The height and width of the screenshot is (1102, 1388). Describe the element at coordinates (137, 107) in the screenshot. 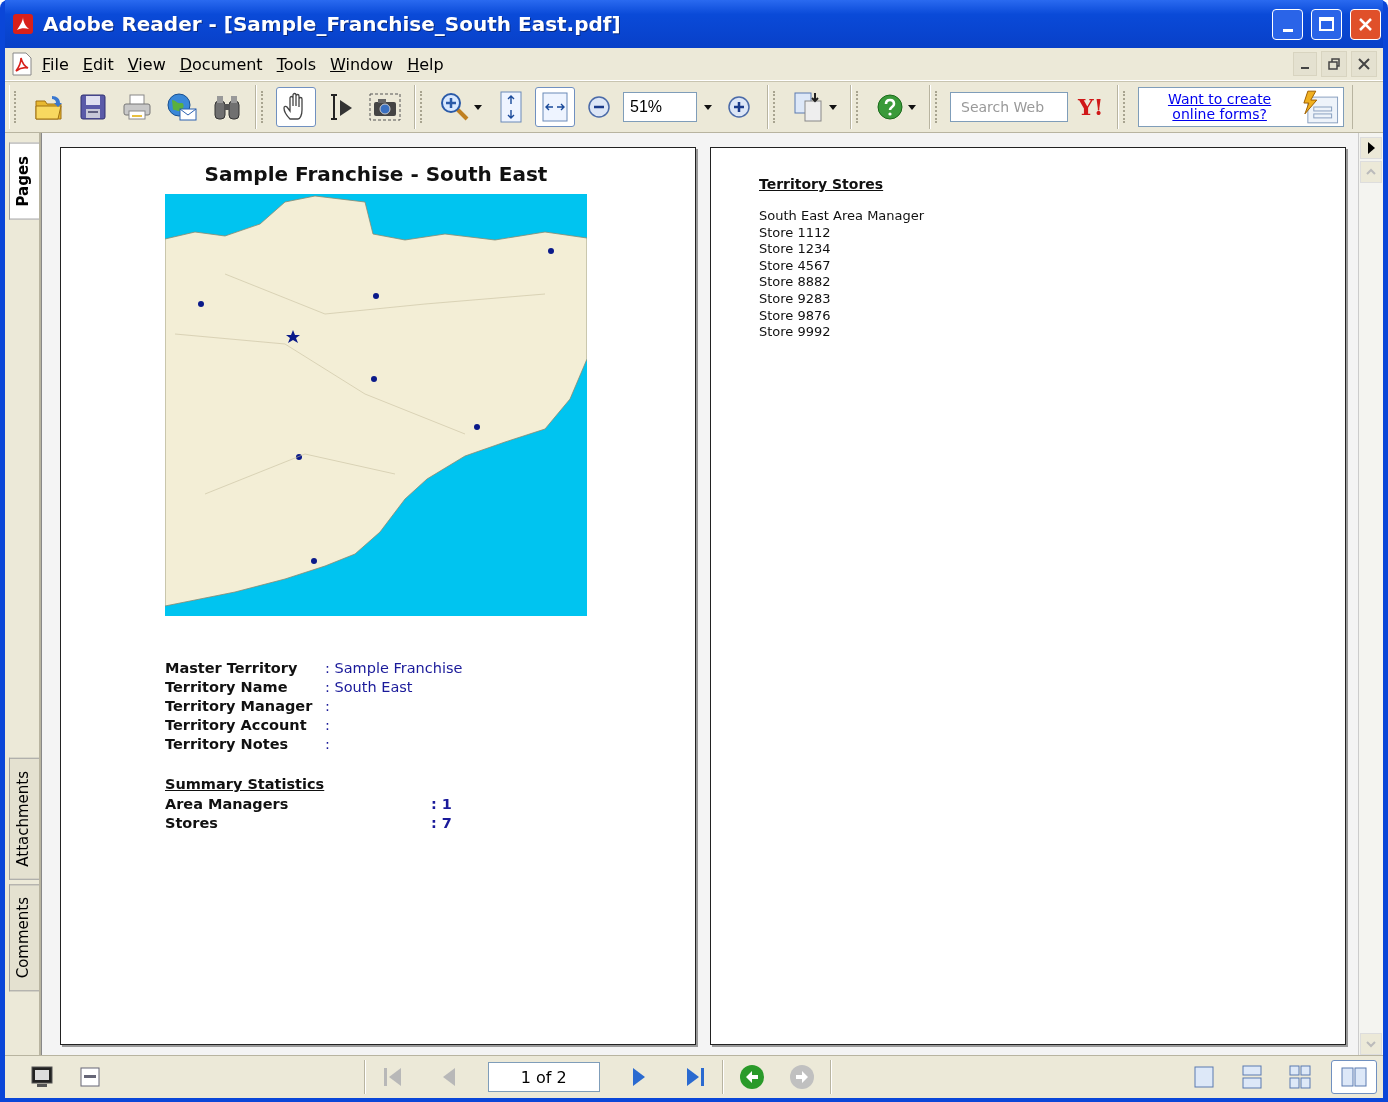

I see `printer-icon` at that location.